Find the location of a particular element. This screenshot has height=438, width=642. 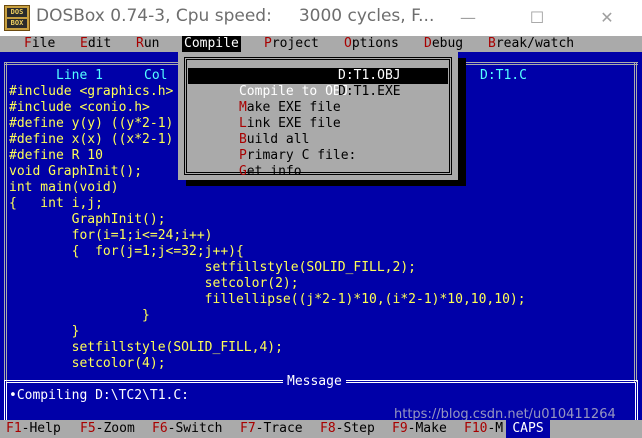

fkey-switch: F6-Switch is located at coordinates (187, 429).